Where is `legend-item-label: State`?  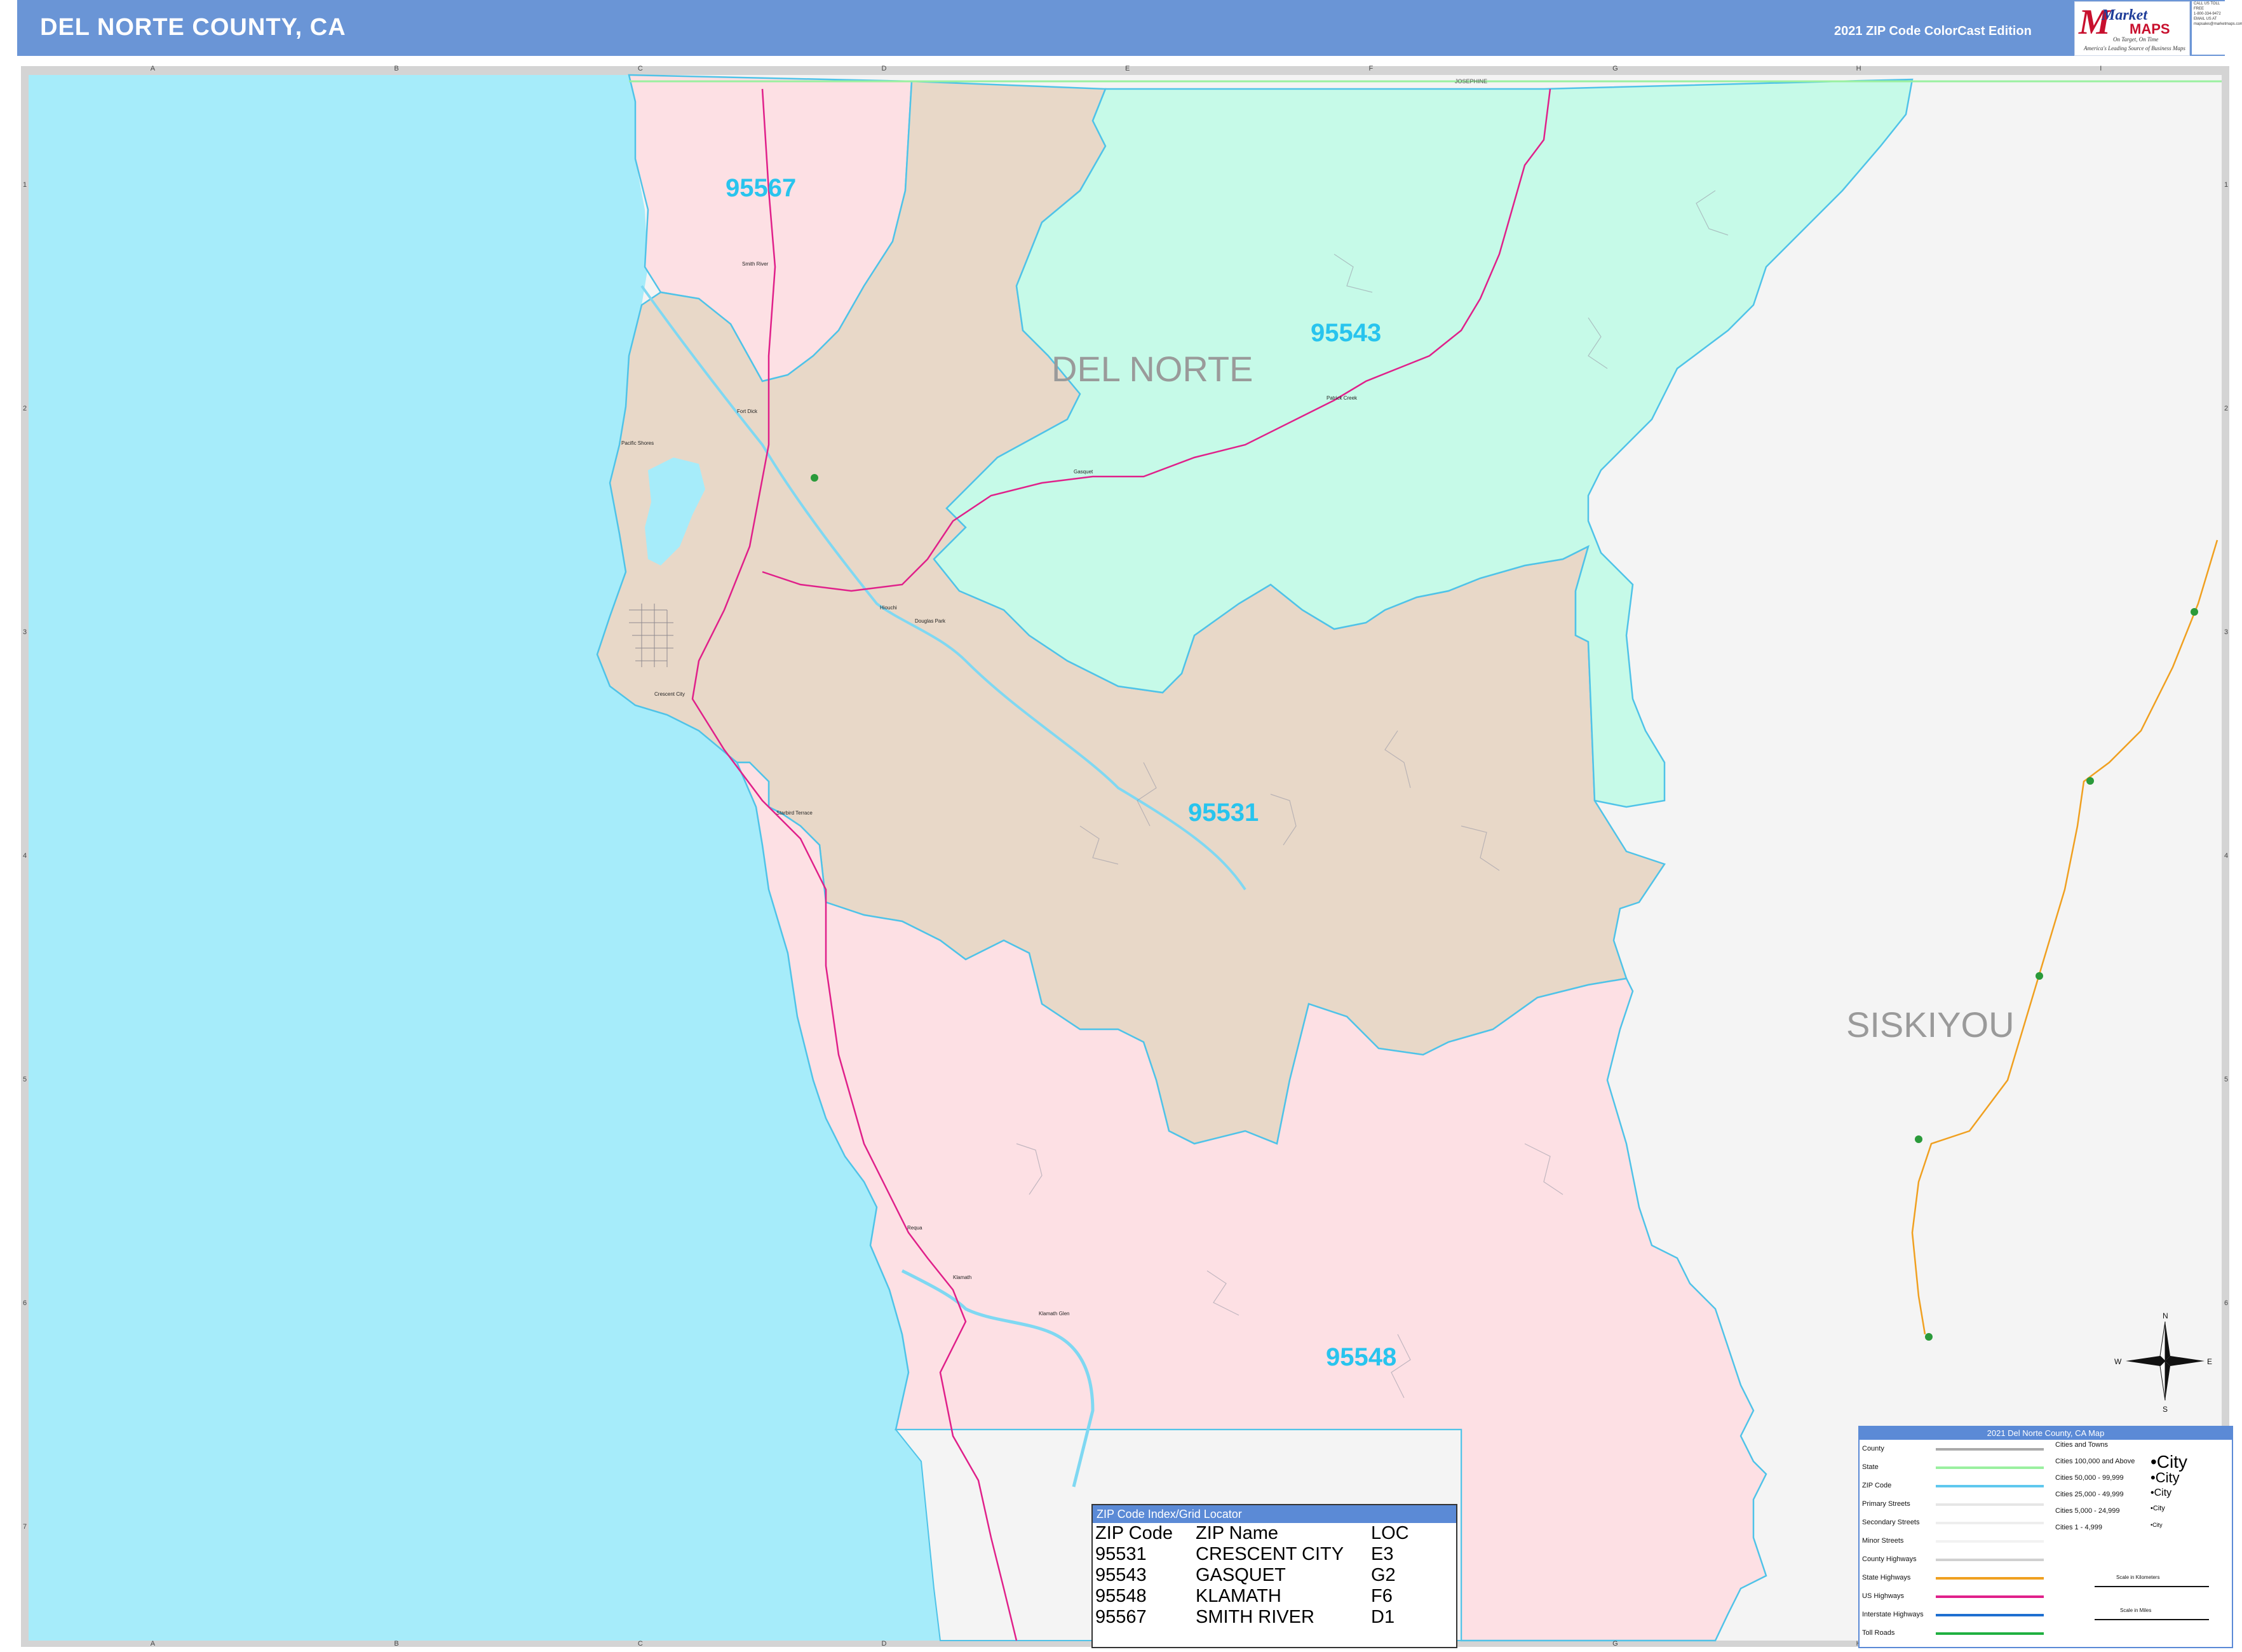
legend-item-label: State is located at coordinates (1870, 1467).